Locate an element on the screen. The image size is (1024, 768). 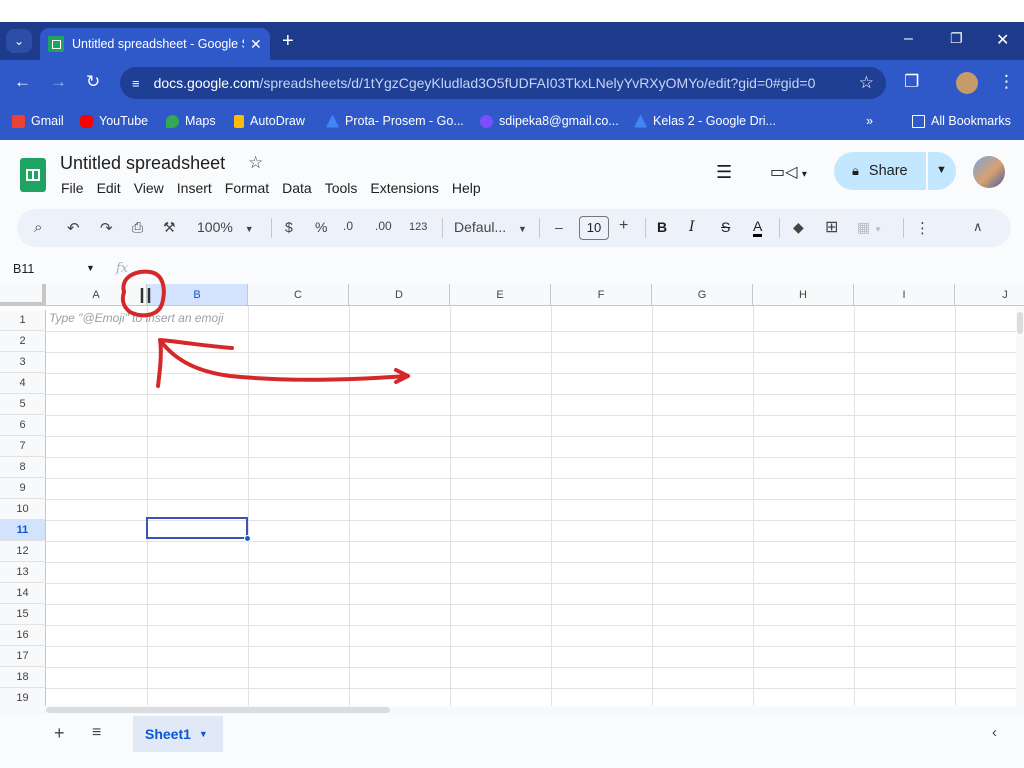
italic-button: I is located at coordinates (692, 227).